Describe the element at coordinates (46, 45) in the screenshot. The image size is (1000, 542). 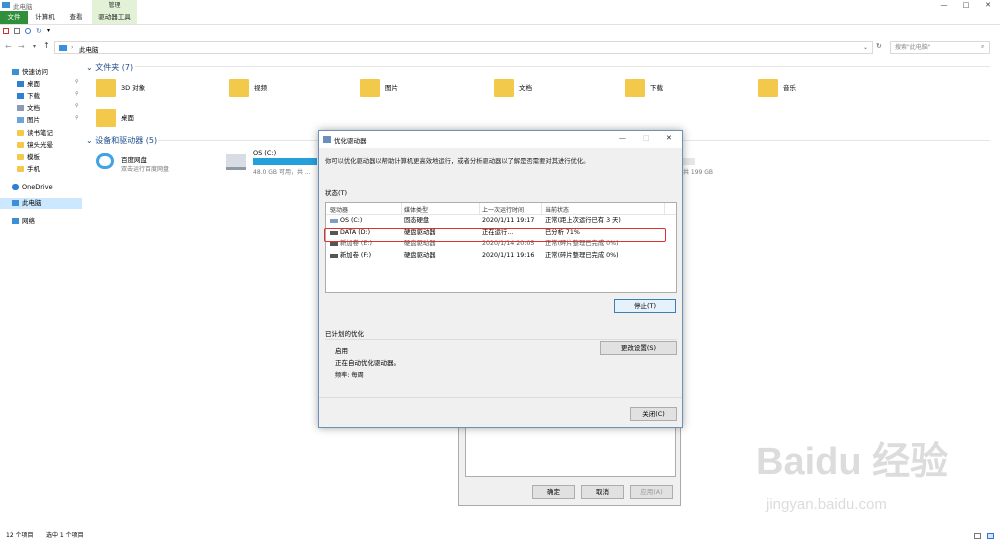
I see `up-icon: ↑` at that location.